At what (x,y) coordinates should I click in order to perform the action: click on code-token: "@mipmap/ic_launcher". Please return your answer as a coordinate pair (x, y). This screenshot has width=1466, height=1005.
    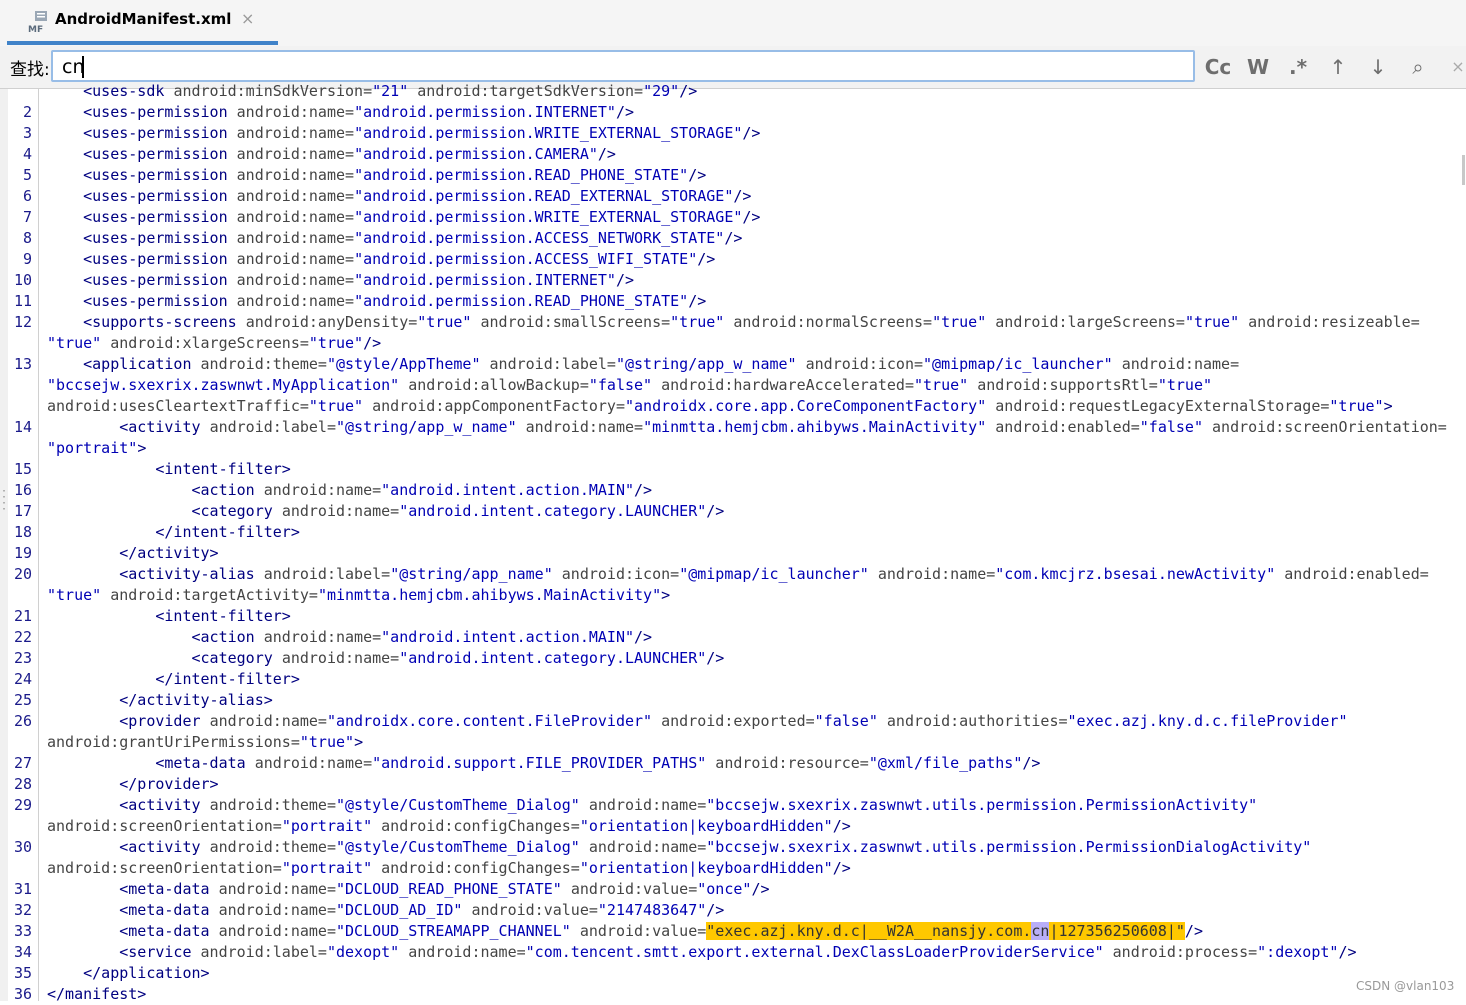
    Looking at the image, I should click on (1022, 364).